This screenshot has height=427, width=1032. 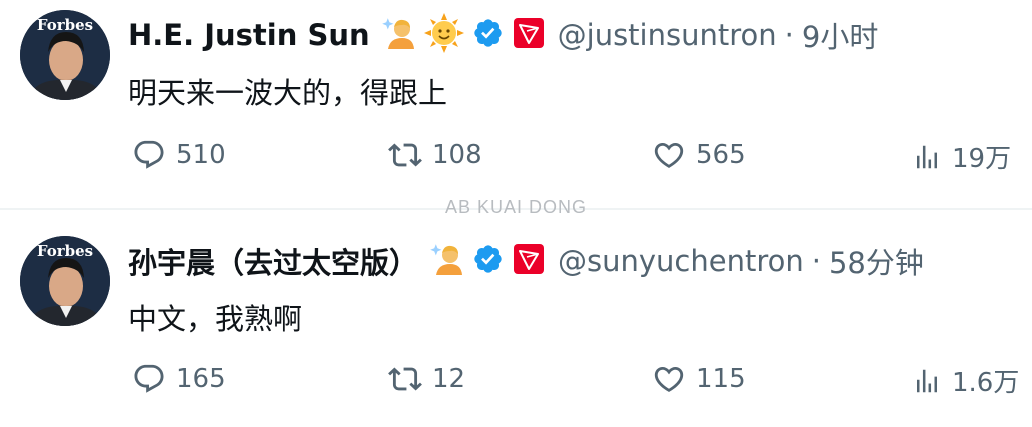 I want to click on sun-emoji, so click(x=443, y=35).